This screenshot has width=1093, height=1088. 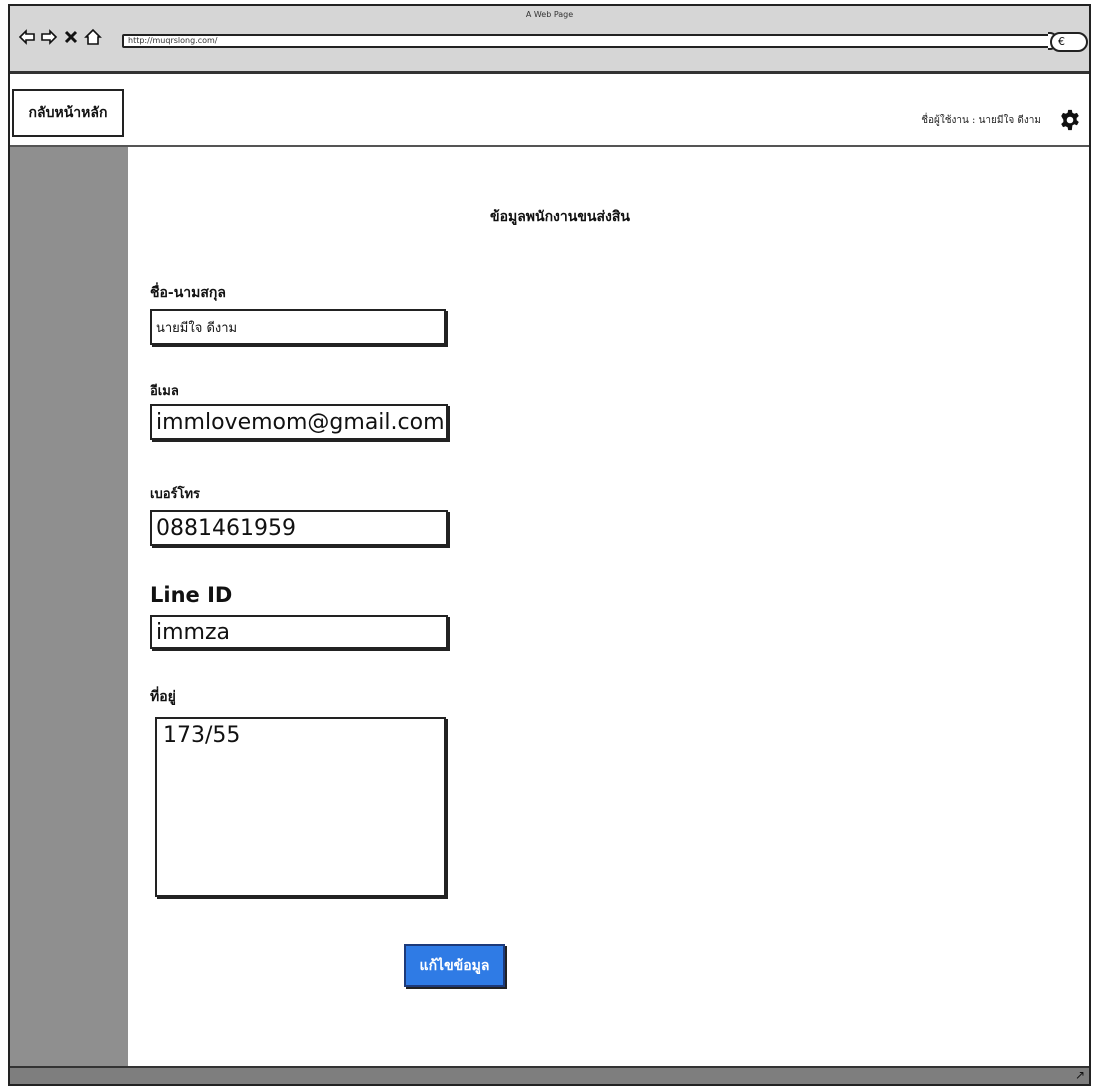 I want to click on nav-buttons, so click(x=60, y=37).